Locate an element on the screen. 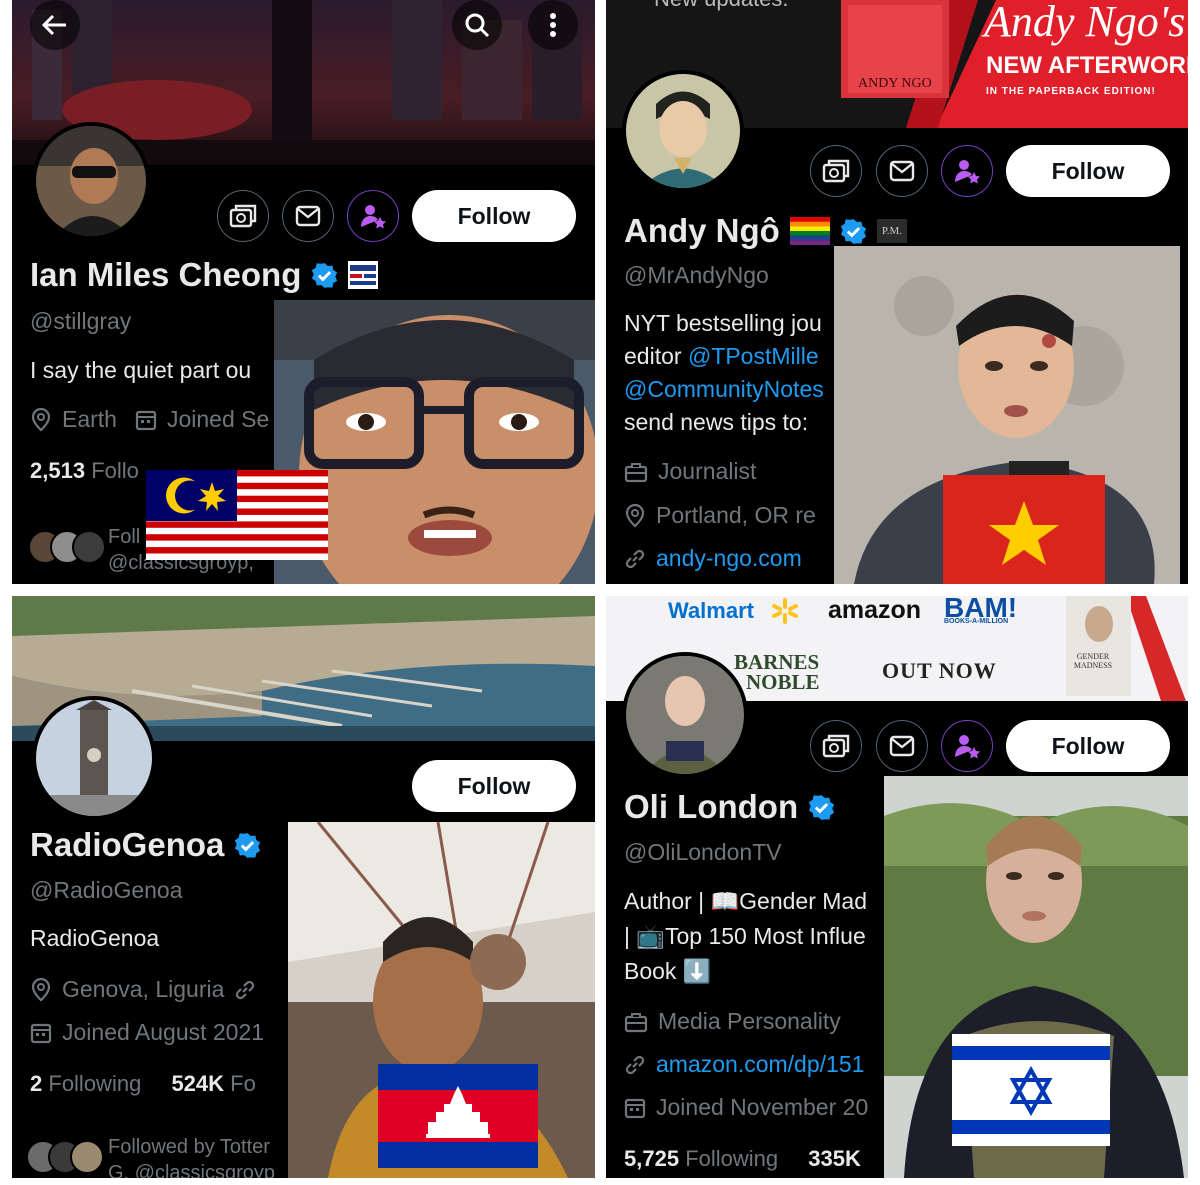 The image size is (1200, 1185). followers-count: 335K is located at coordinates (834, 1158).